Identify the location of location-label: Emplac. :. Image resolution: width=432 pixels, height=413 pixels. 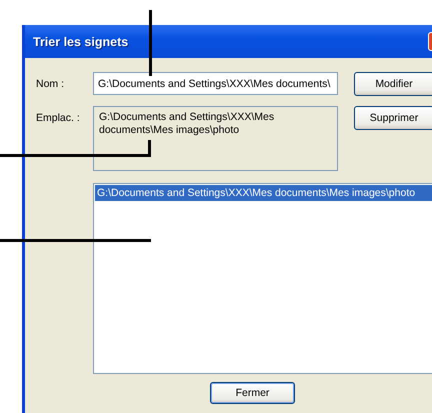
(58, 117).